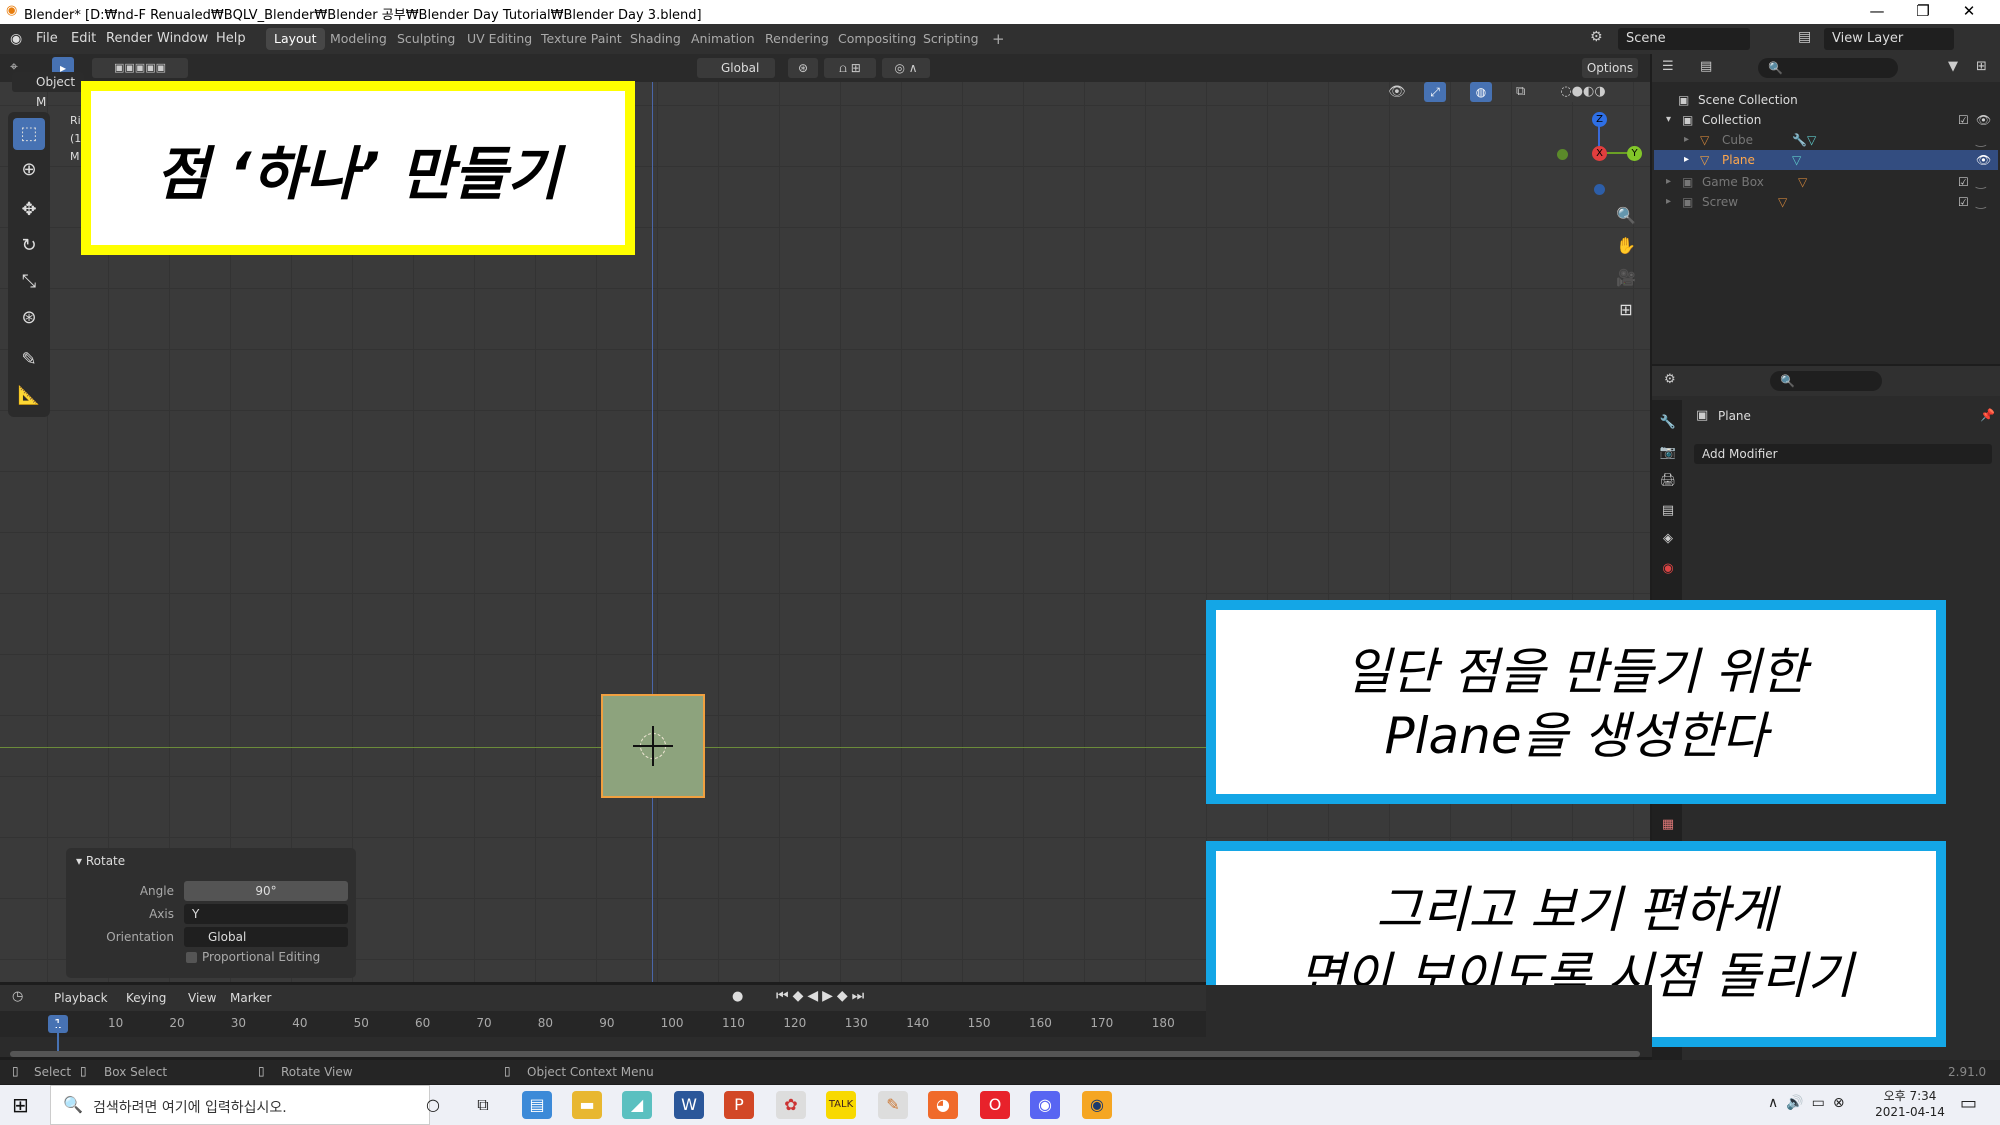  What do you see at coordinates (581, 39) in the screenshot?
I see `tab-texture-paint: Texture Paint` at bounding box center [581, 39].